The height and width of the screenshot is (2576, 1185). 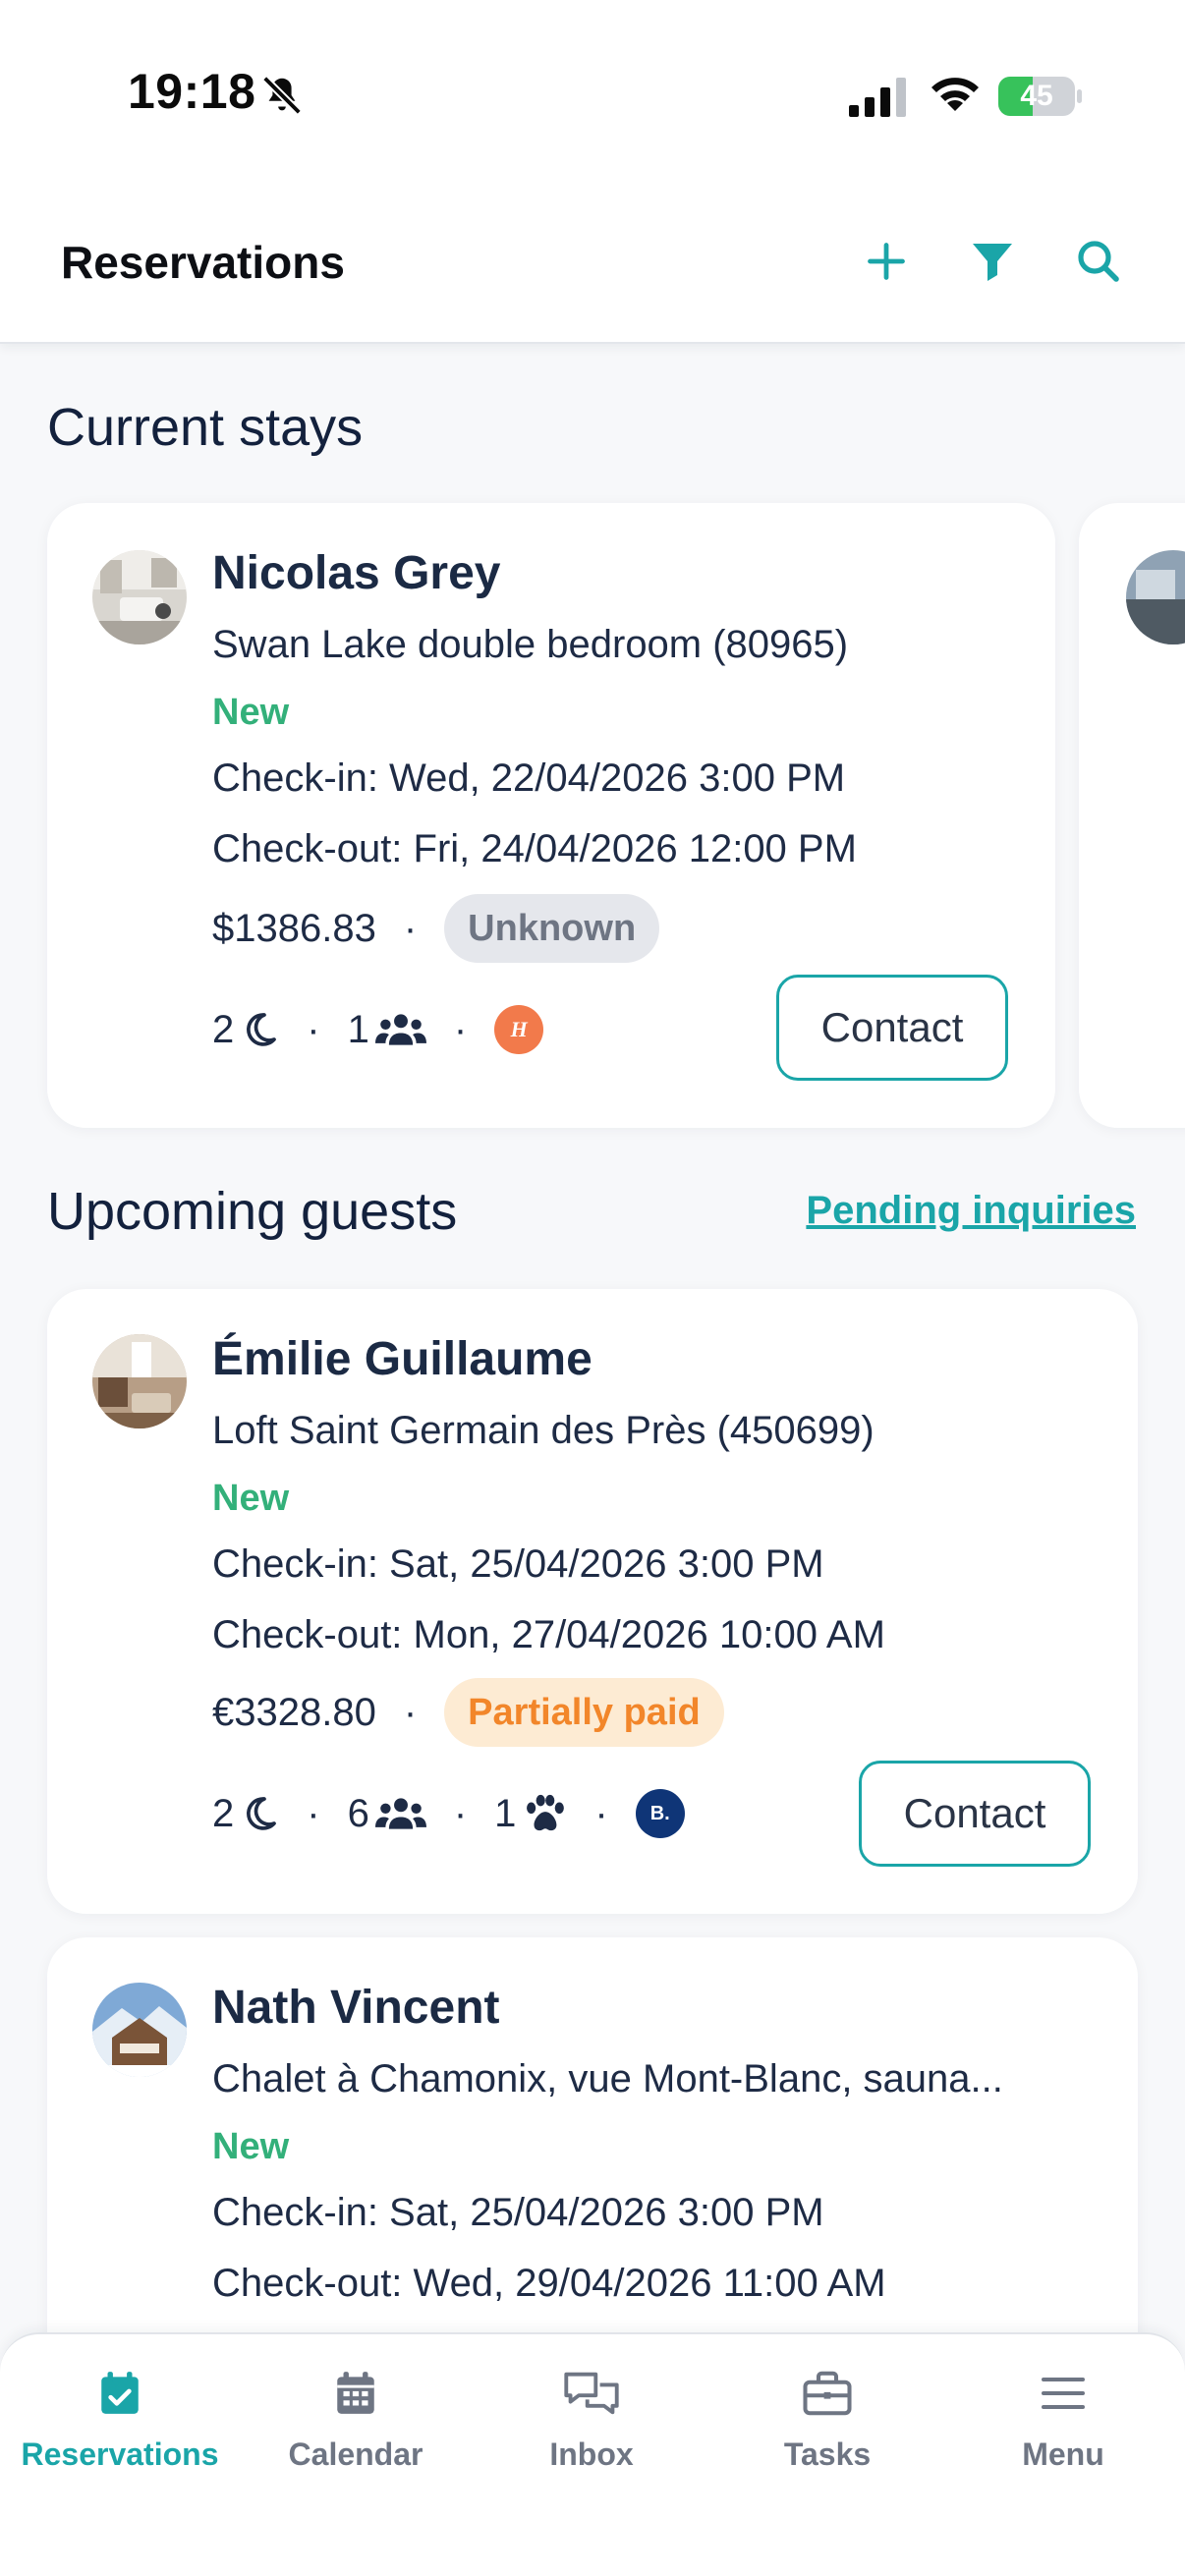 What do you see at coordinates (519, 1029) in the screenshot?
I see `source-channel-icon: H` at bounding box center [519, 1029].